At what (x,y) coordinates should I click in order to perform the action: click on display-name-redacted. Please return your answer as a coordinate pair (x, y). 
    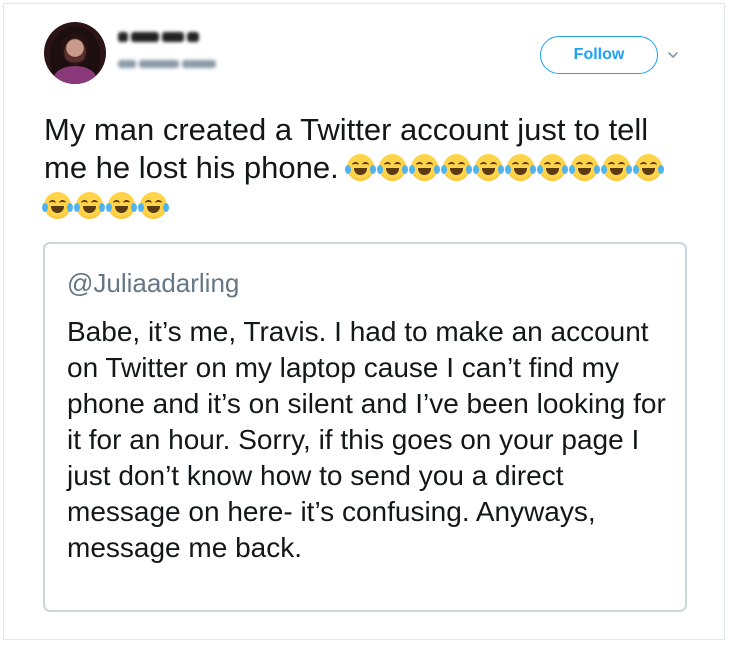
    Looking at the image, I should click on (164, 37).